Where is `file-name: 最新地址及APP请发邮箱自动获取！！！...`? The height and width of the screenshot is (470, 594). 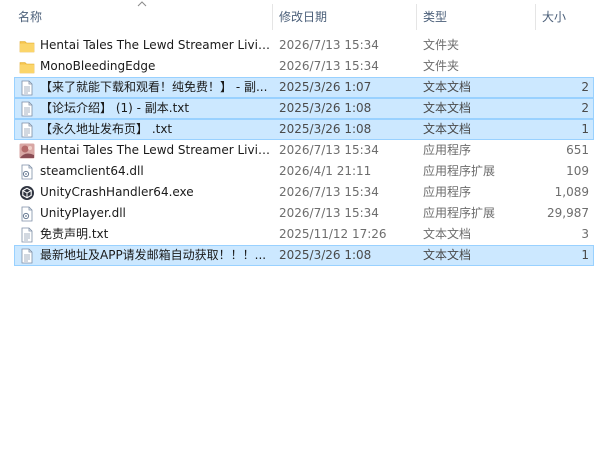 file-name: 最新地址及APP请发邮箱自动获取！！！... is located at coordinates (153, 255).